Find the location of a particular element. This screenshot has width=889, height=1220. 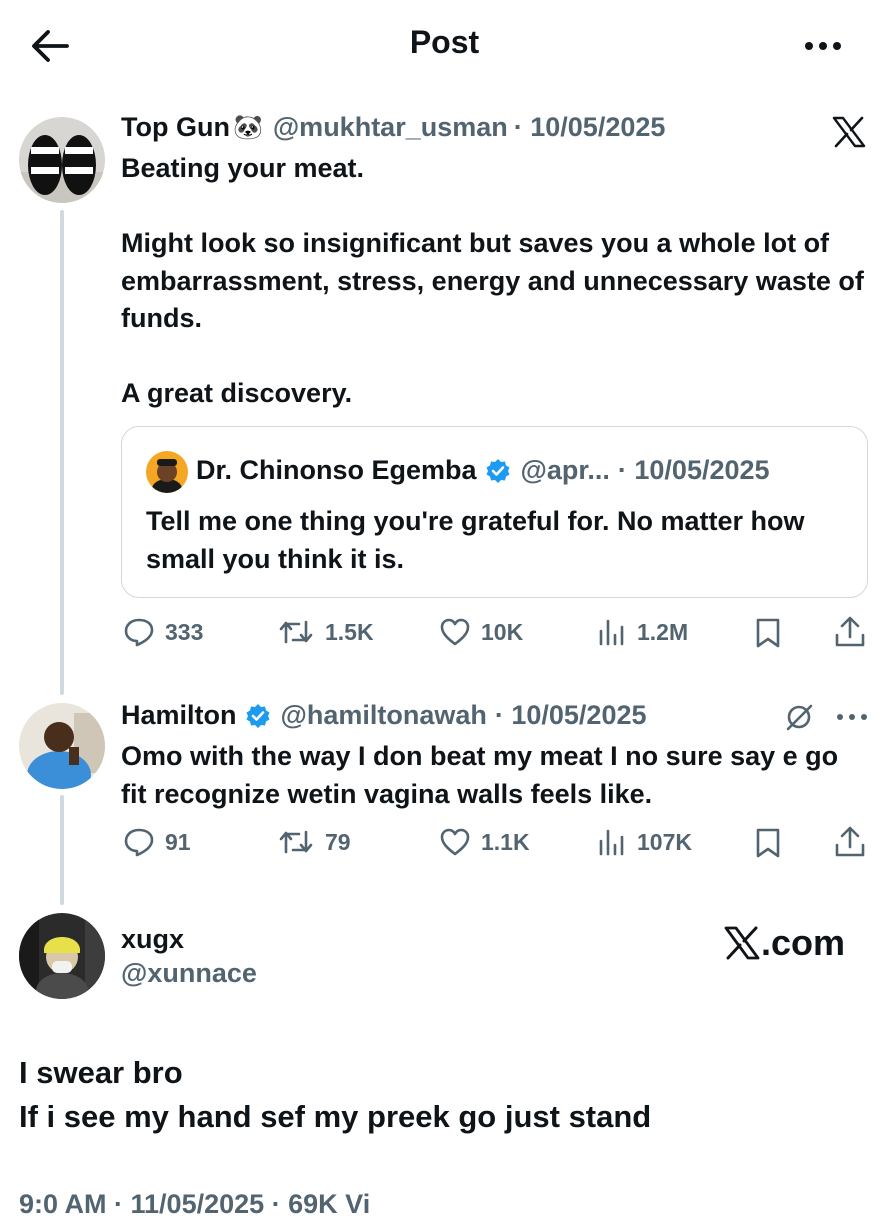

like-count: 10K is located at coordinates (502, 631).